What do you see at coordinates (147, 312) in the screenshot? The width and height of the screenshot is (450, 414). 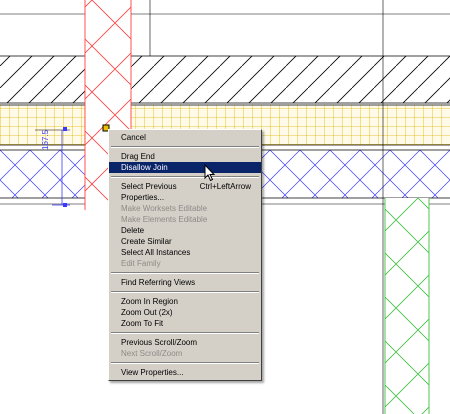 I see `menu-item-label: Zoom Out (2x)` at bounding box center [147, 312].